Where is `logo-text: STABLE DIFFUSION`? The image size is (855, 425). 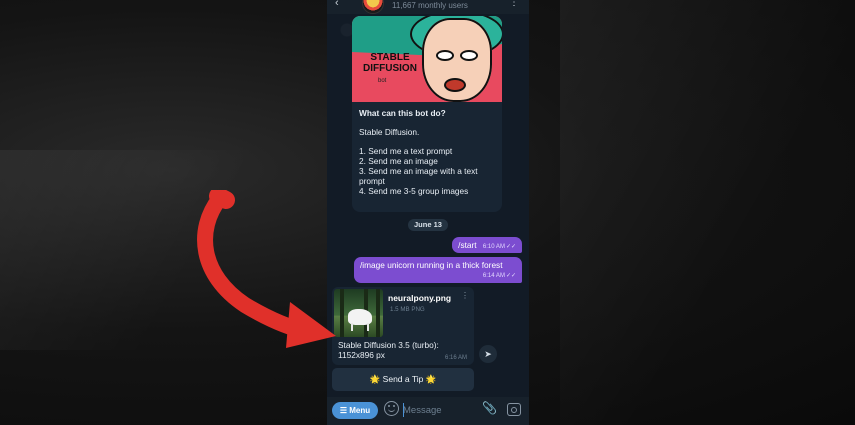
logo-text: STABLE DIFFUSION is located at coordinates (390, 63).